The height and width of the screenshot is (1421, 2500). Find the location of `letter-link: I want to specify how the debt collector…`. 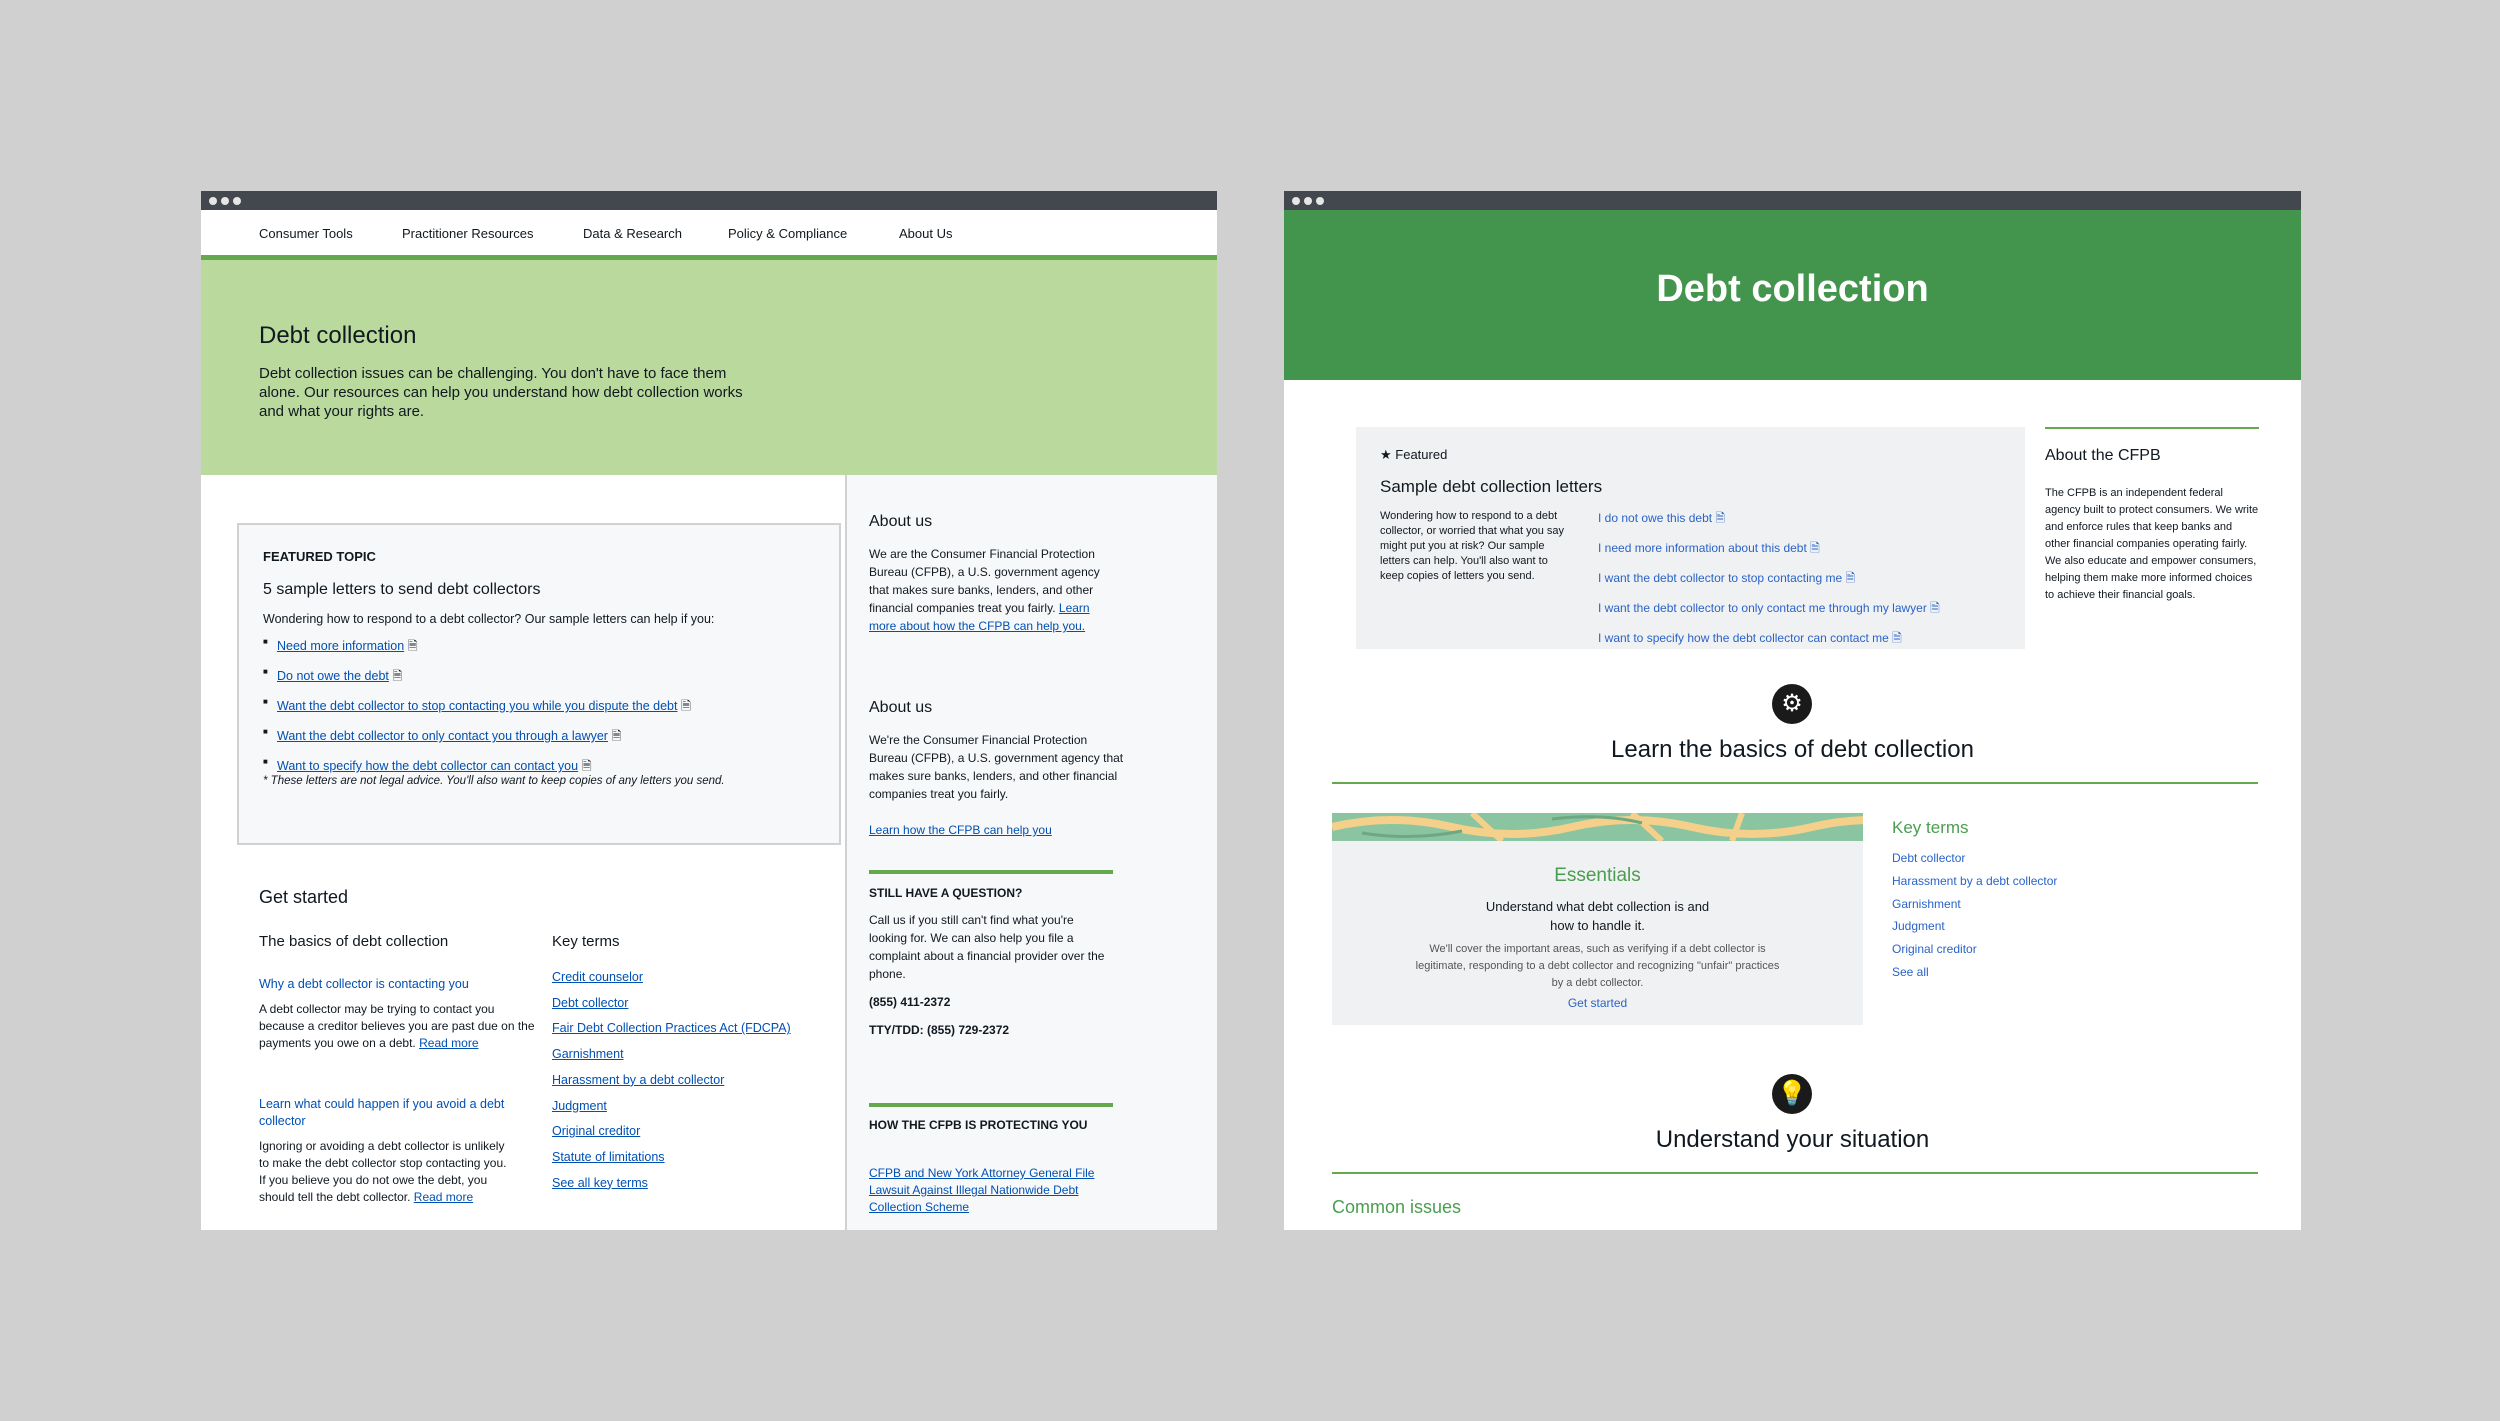

letter-link: I want to specify how the debt collector… is located at coordinates (1808, 639).